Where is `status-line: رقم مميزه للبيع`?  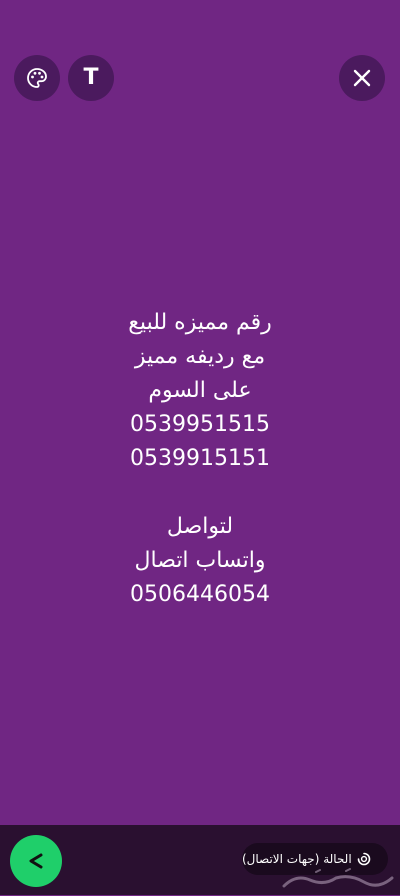
status-line: رقم مميزه للبيع is located at coordinates (200, 322).